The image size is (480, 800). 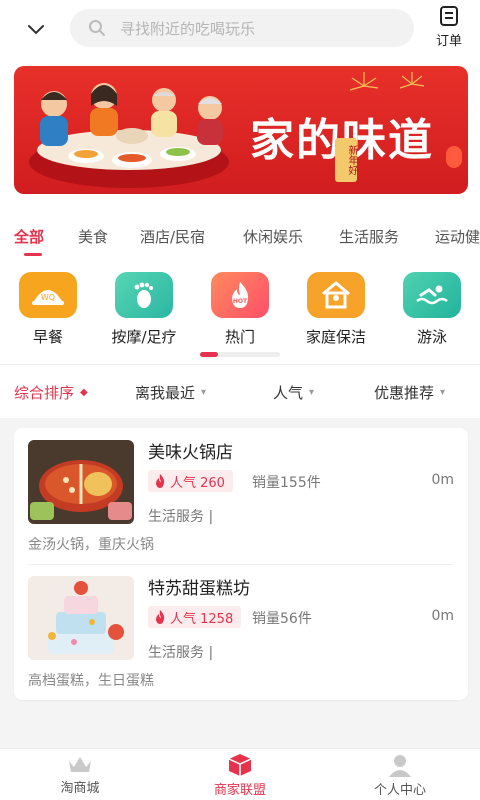 What do you see at coordinates (431, 337) in the screenshot?
I see `grid-label: 游泳` at bounding box center [431, 337].